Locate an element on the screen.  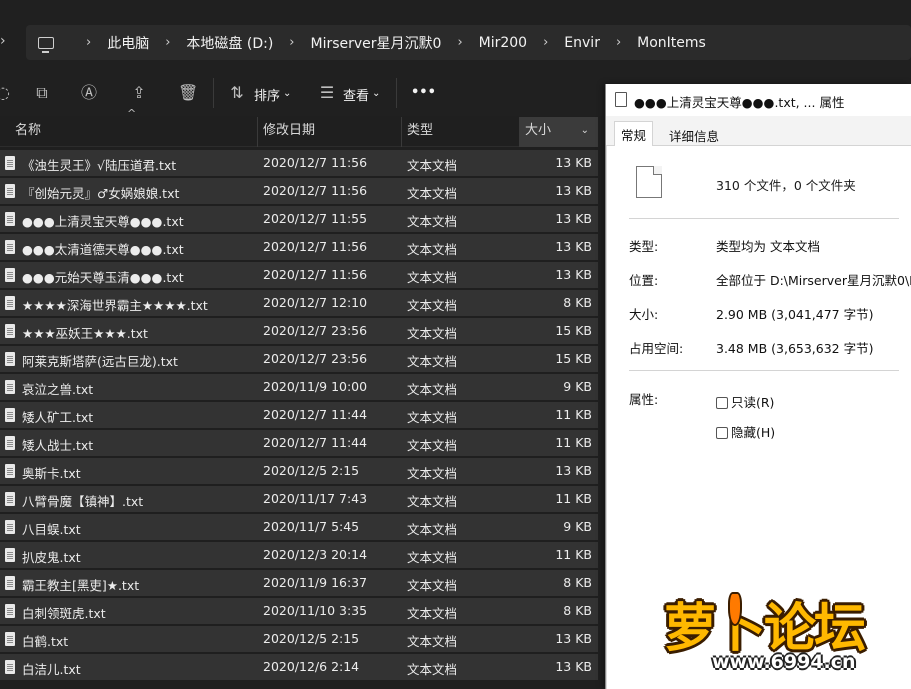
tab-general: 常规 is located at coordinates (634, 134).